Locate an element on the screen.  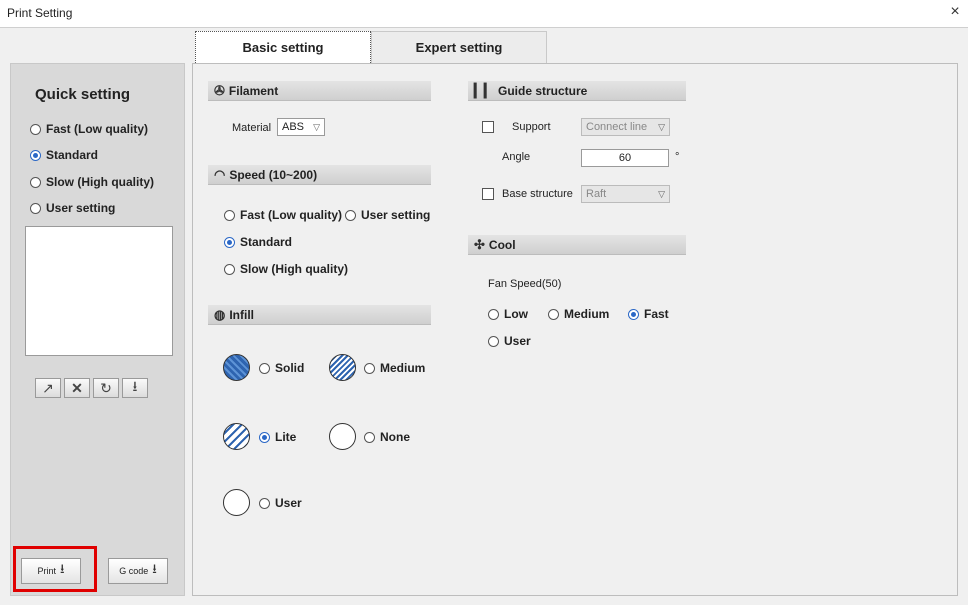
angle-input: 60 is located at coordinates (625, 158).